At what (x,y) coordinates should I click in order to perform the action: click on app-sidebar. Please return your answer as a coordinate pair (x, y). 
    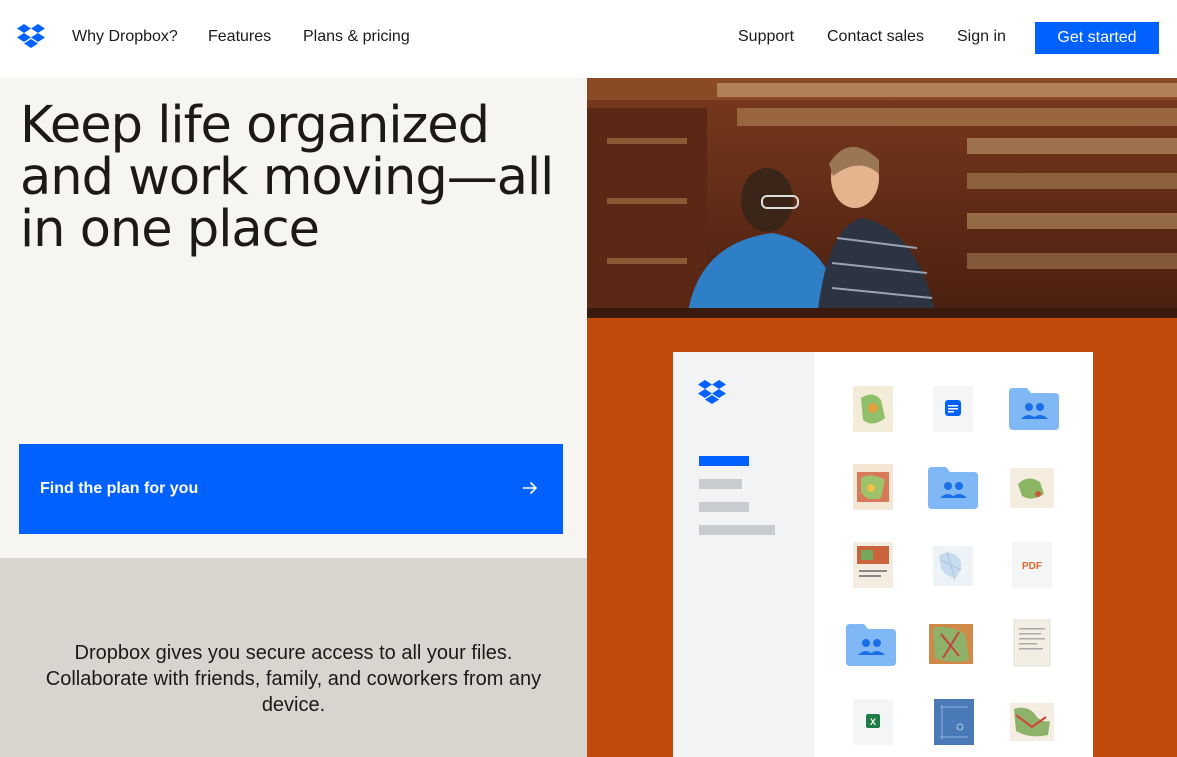
    Looking at the image, I should click on (743, 554).